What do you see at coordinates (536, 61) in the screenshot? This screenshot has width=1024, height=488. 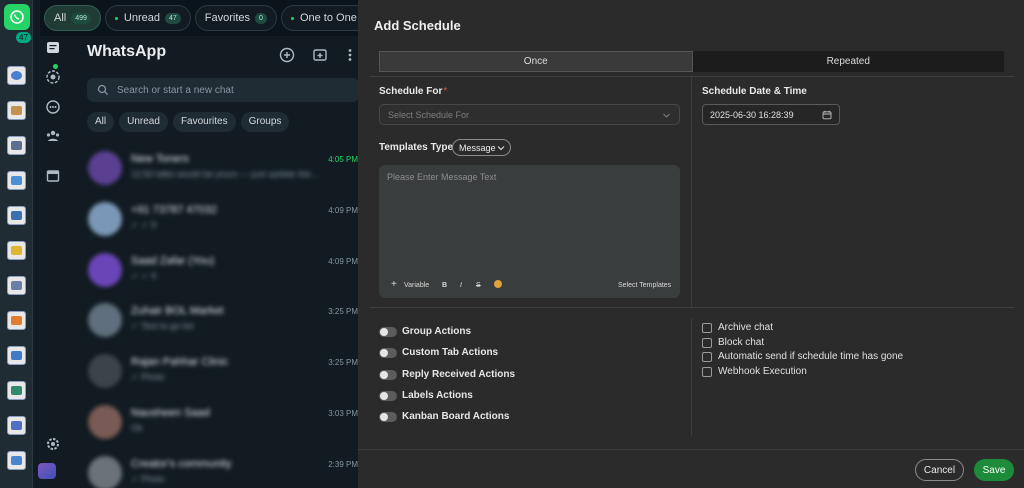 I see `tab-once: Once` at bounding box center [536, 61].